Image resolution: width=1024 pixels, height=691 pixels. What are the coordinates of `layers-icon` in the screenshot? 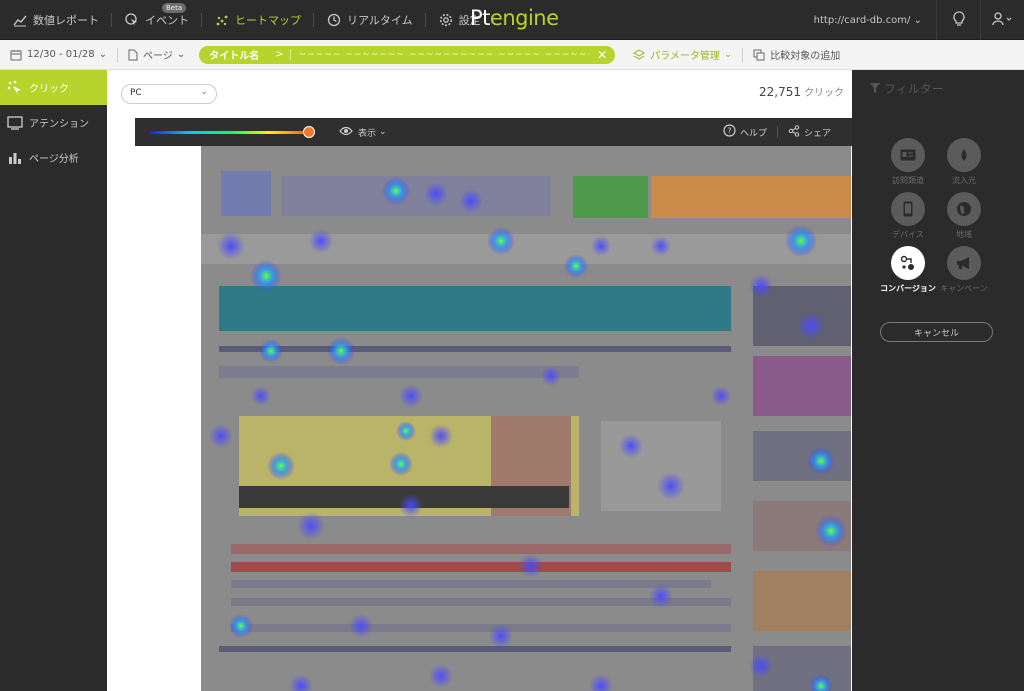 It's located at (639, 54).